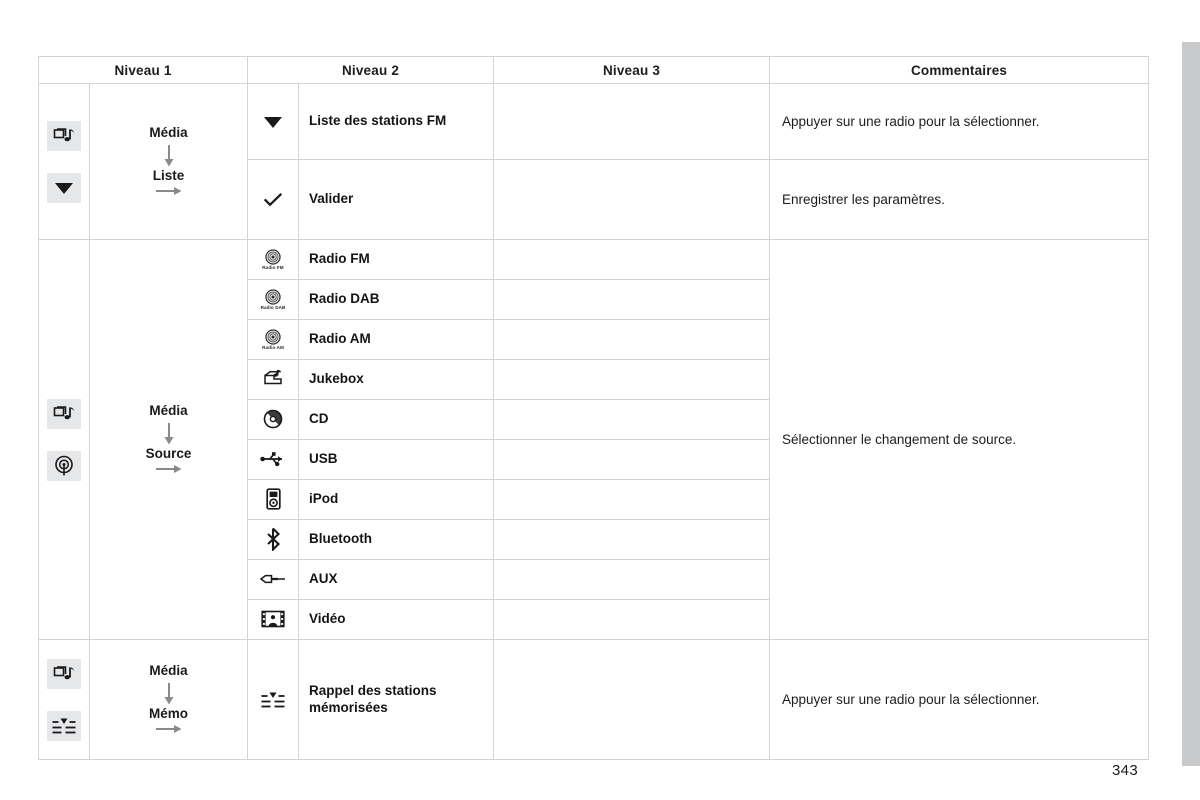 Image resolution: width=1200 pixels, height=800 pixels. I want to click on level2-label-cell: Radio FM, so click(396, 259).